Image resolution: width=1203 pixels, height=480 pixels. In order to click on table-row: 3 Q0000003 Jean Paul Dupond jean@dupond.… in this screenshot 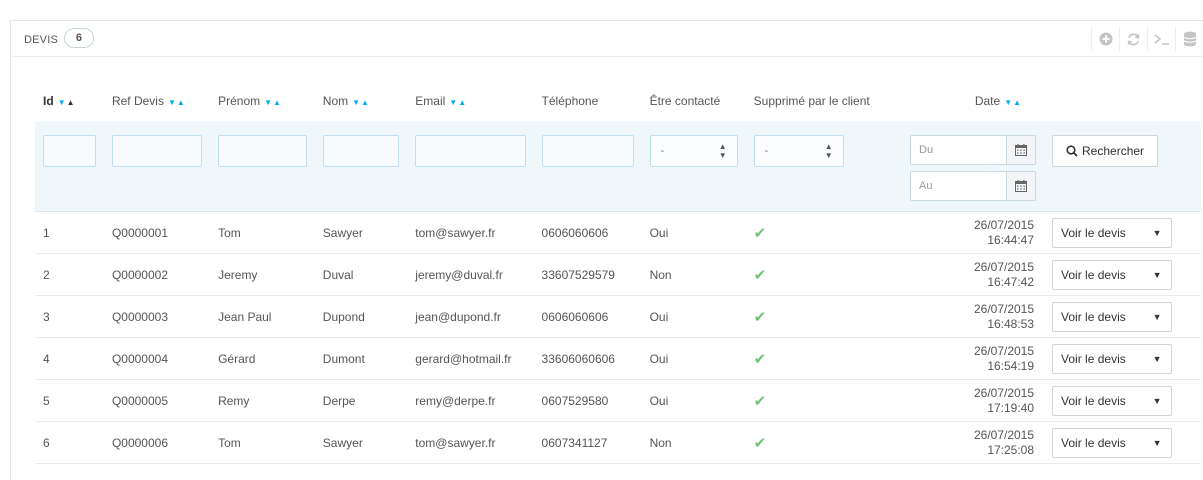, I will do `click(618, 316)`.